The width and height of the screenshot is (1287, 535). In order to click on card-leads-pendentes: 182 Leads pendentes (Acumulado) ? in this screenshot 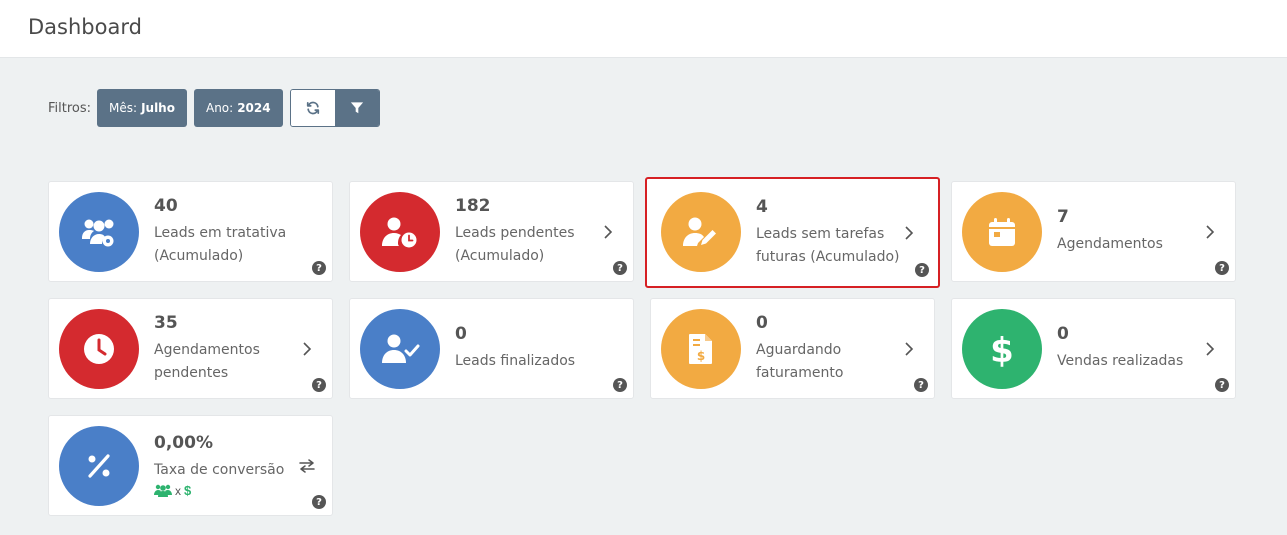, I will do `click(491, 231)`.